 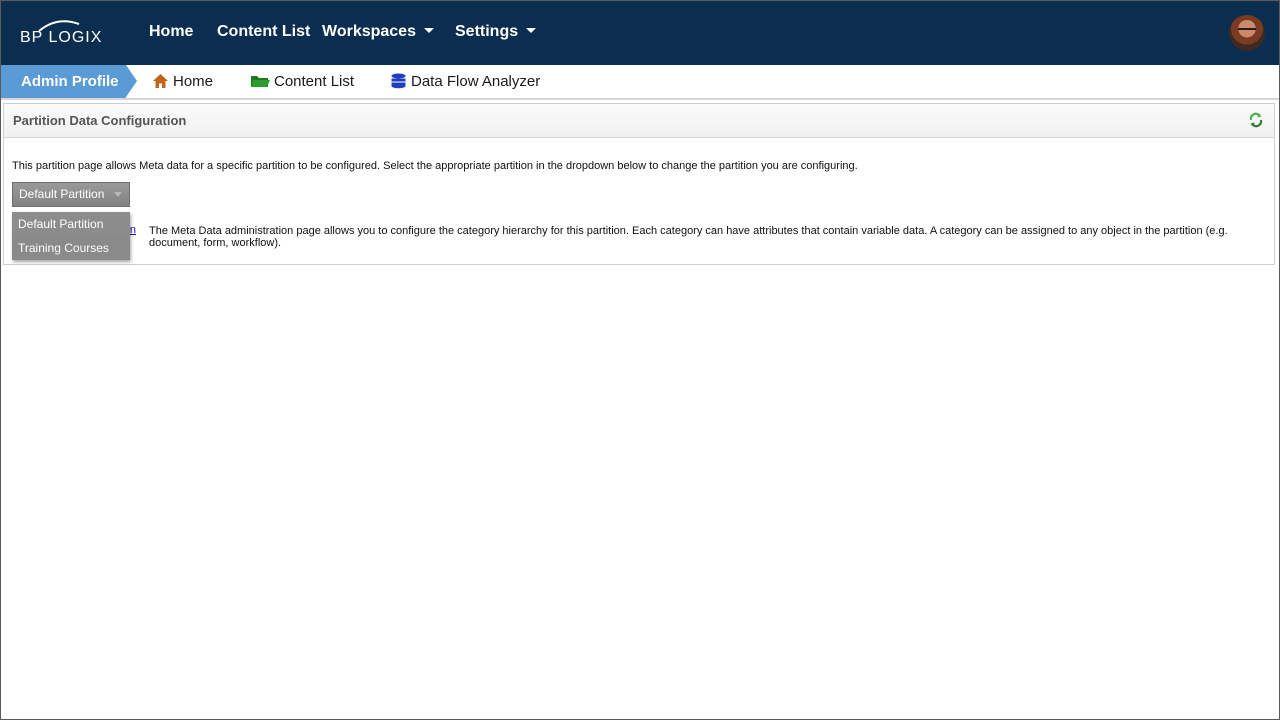 What do you see at coordinates (314, 81) in the screenshot?
I see `crumb-content-list-label: Content List` at bounding box center [314, 81].